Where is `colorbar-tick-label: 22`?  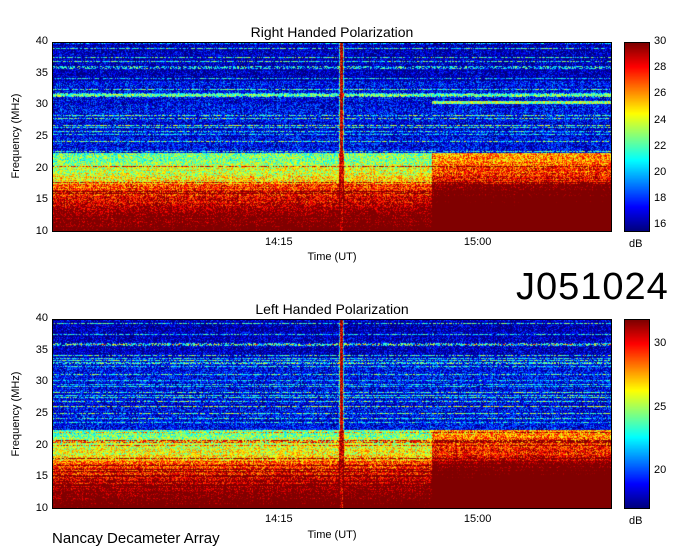
colorbar-tick-label: 22 is located at coordinates (660, 145).